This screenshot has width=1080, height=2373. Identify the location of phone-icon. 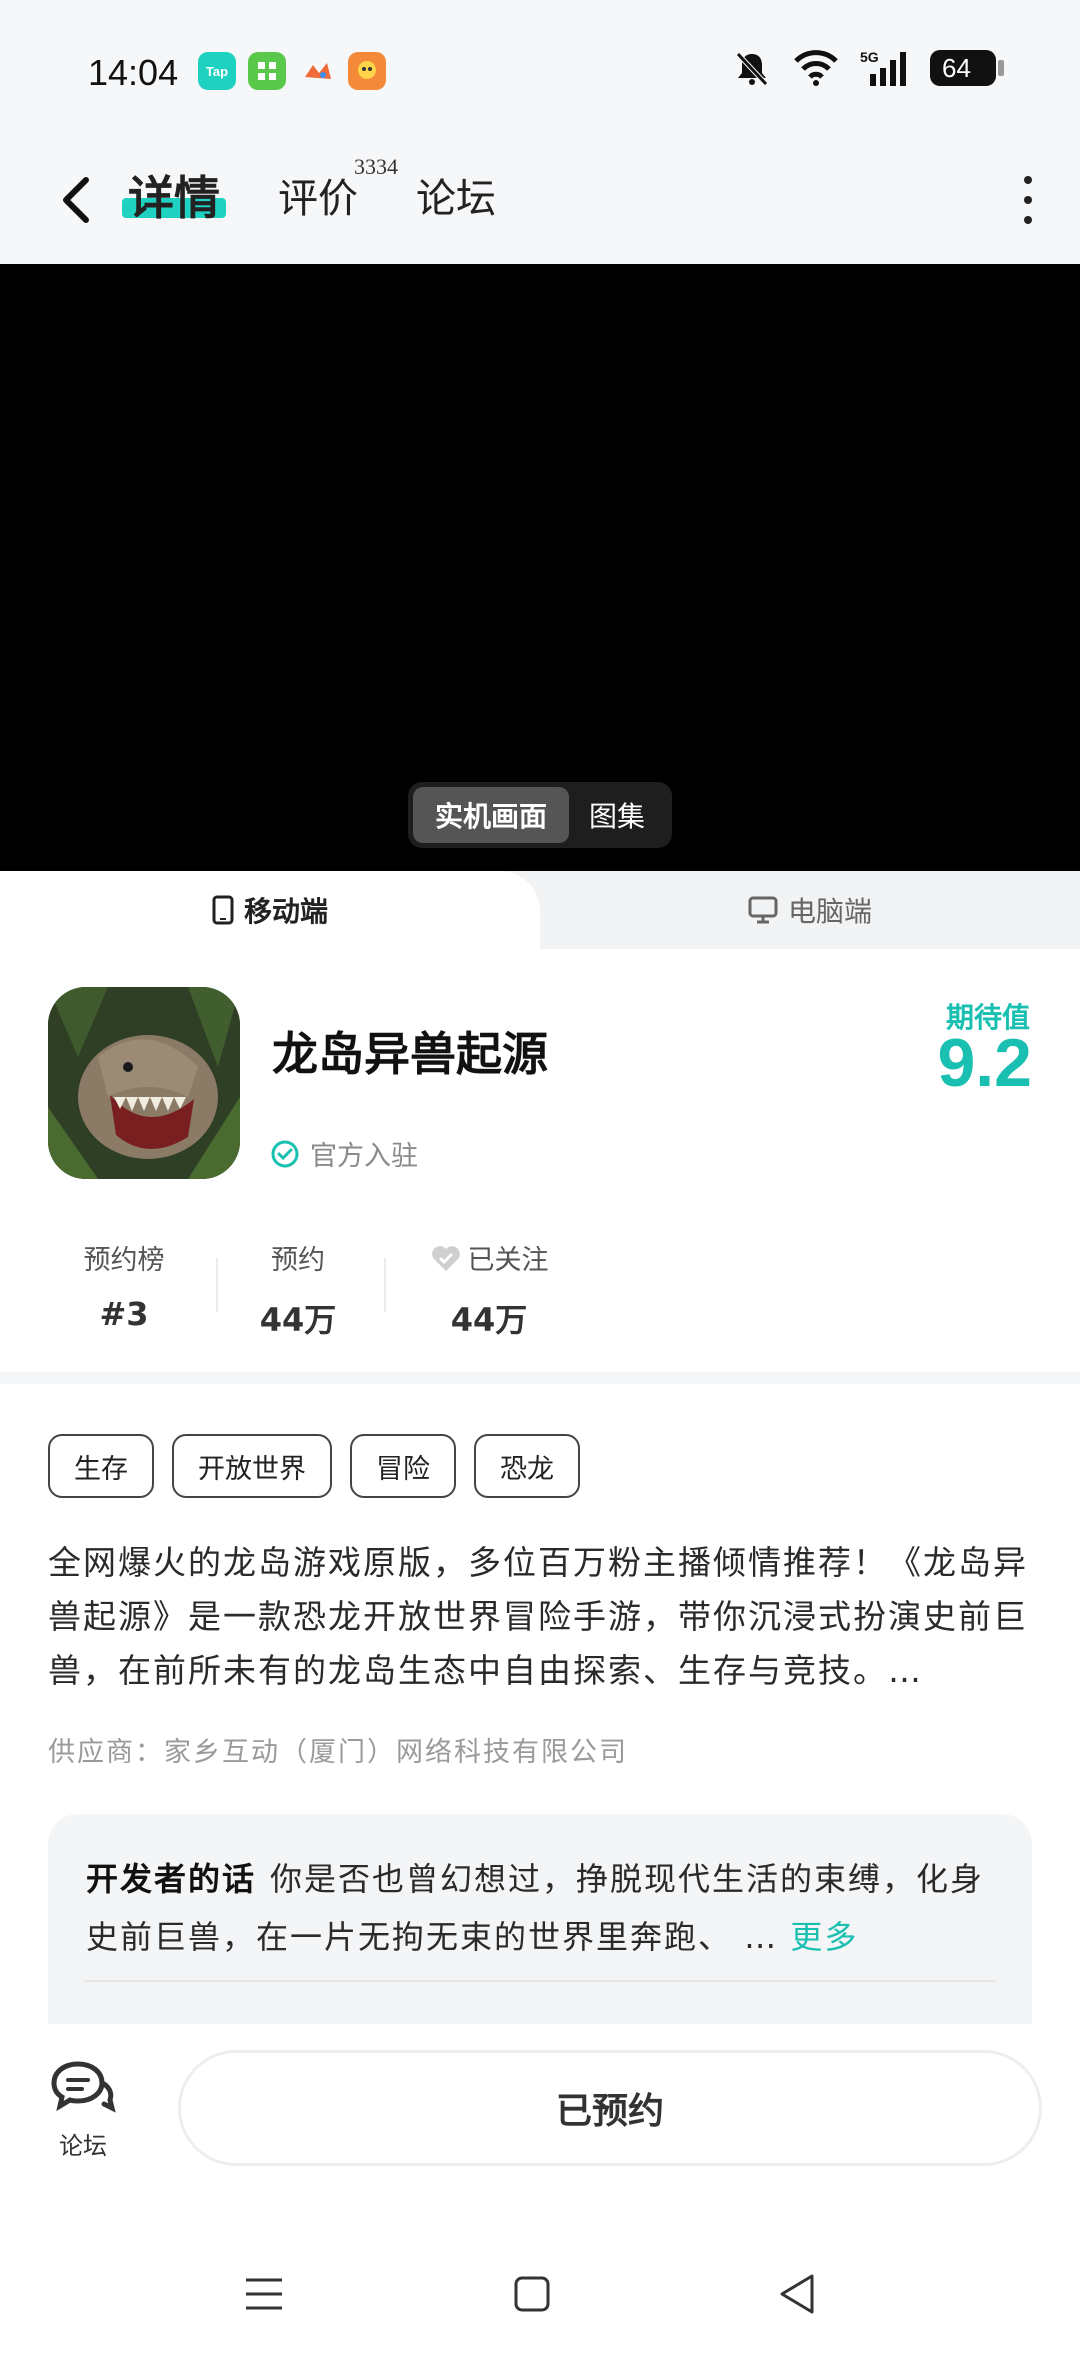
(223, 910).